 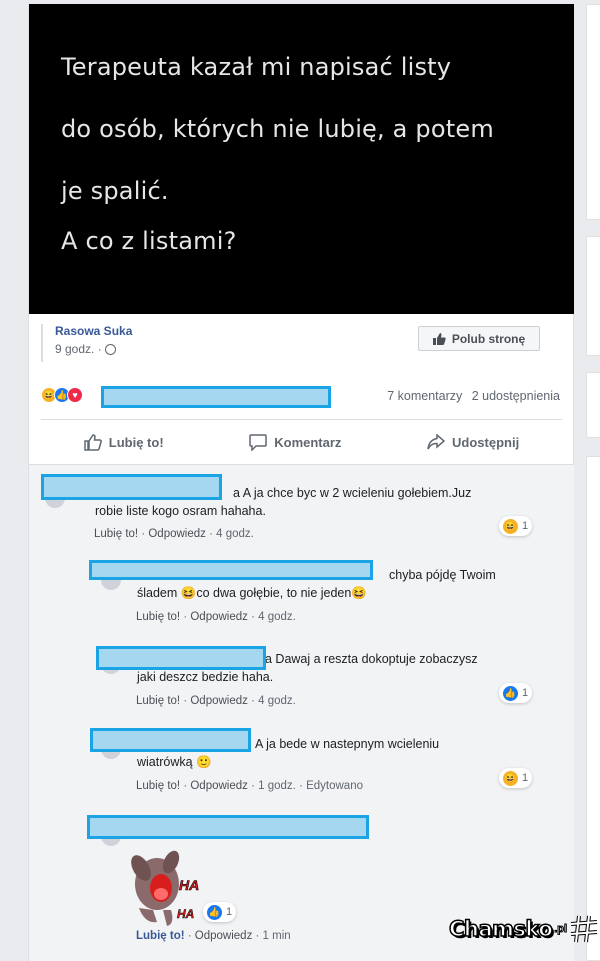 I want to click on watermark-suffix: .pl, so click(x=561, y=929).